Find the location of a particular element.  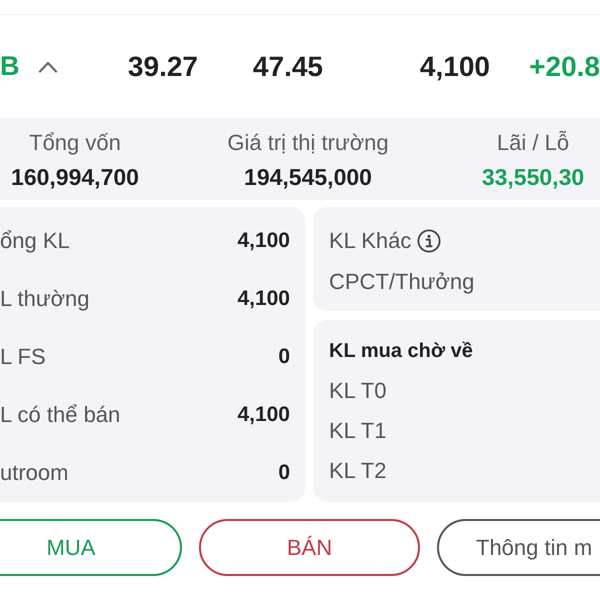

volume-label: L thường is located at coordinates (45, 299).